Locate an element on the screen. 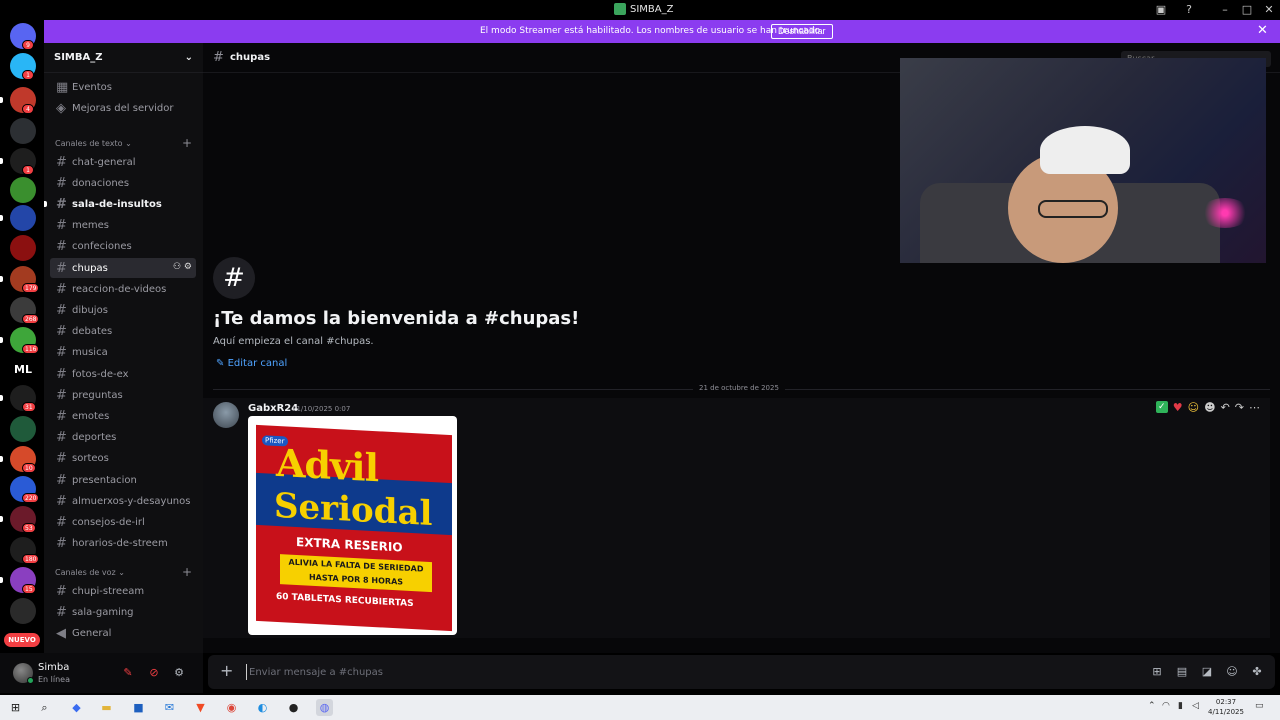  wifi-icon: ◠ is located at coordinates (1166, 706).